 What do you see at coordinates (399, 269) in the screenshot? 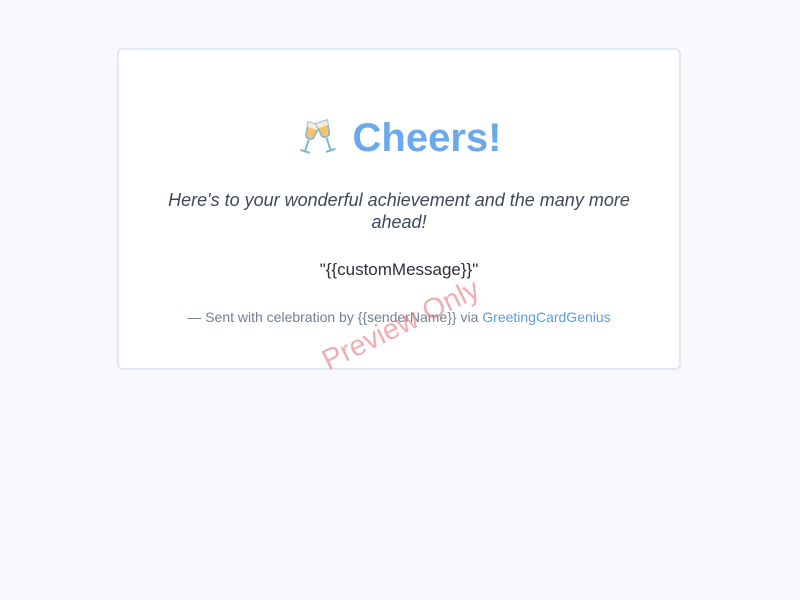
I see `custom-message: "{{customMessage}}"` at bounding box center [399, 269].